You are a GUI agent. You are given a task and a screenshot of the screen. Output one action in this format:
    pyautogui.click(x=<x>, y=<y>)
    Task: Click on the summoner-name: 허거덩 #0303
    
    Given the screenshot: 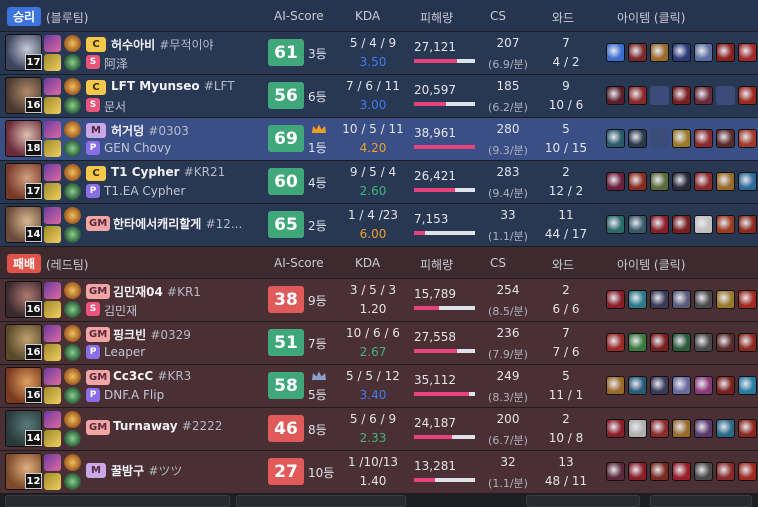 What is the action you would take?
    pyautogui.click(x=150, y=130)
    